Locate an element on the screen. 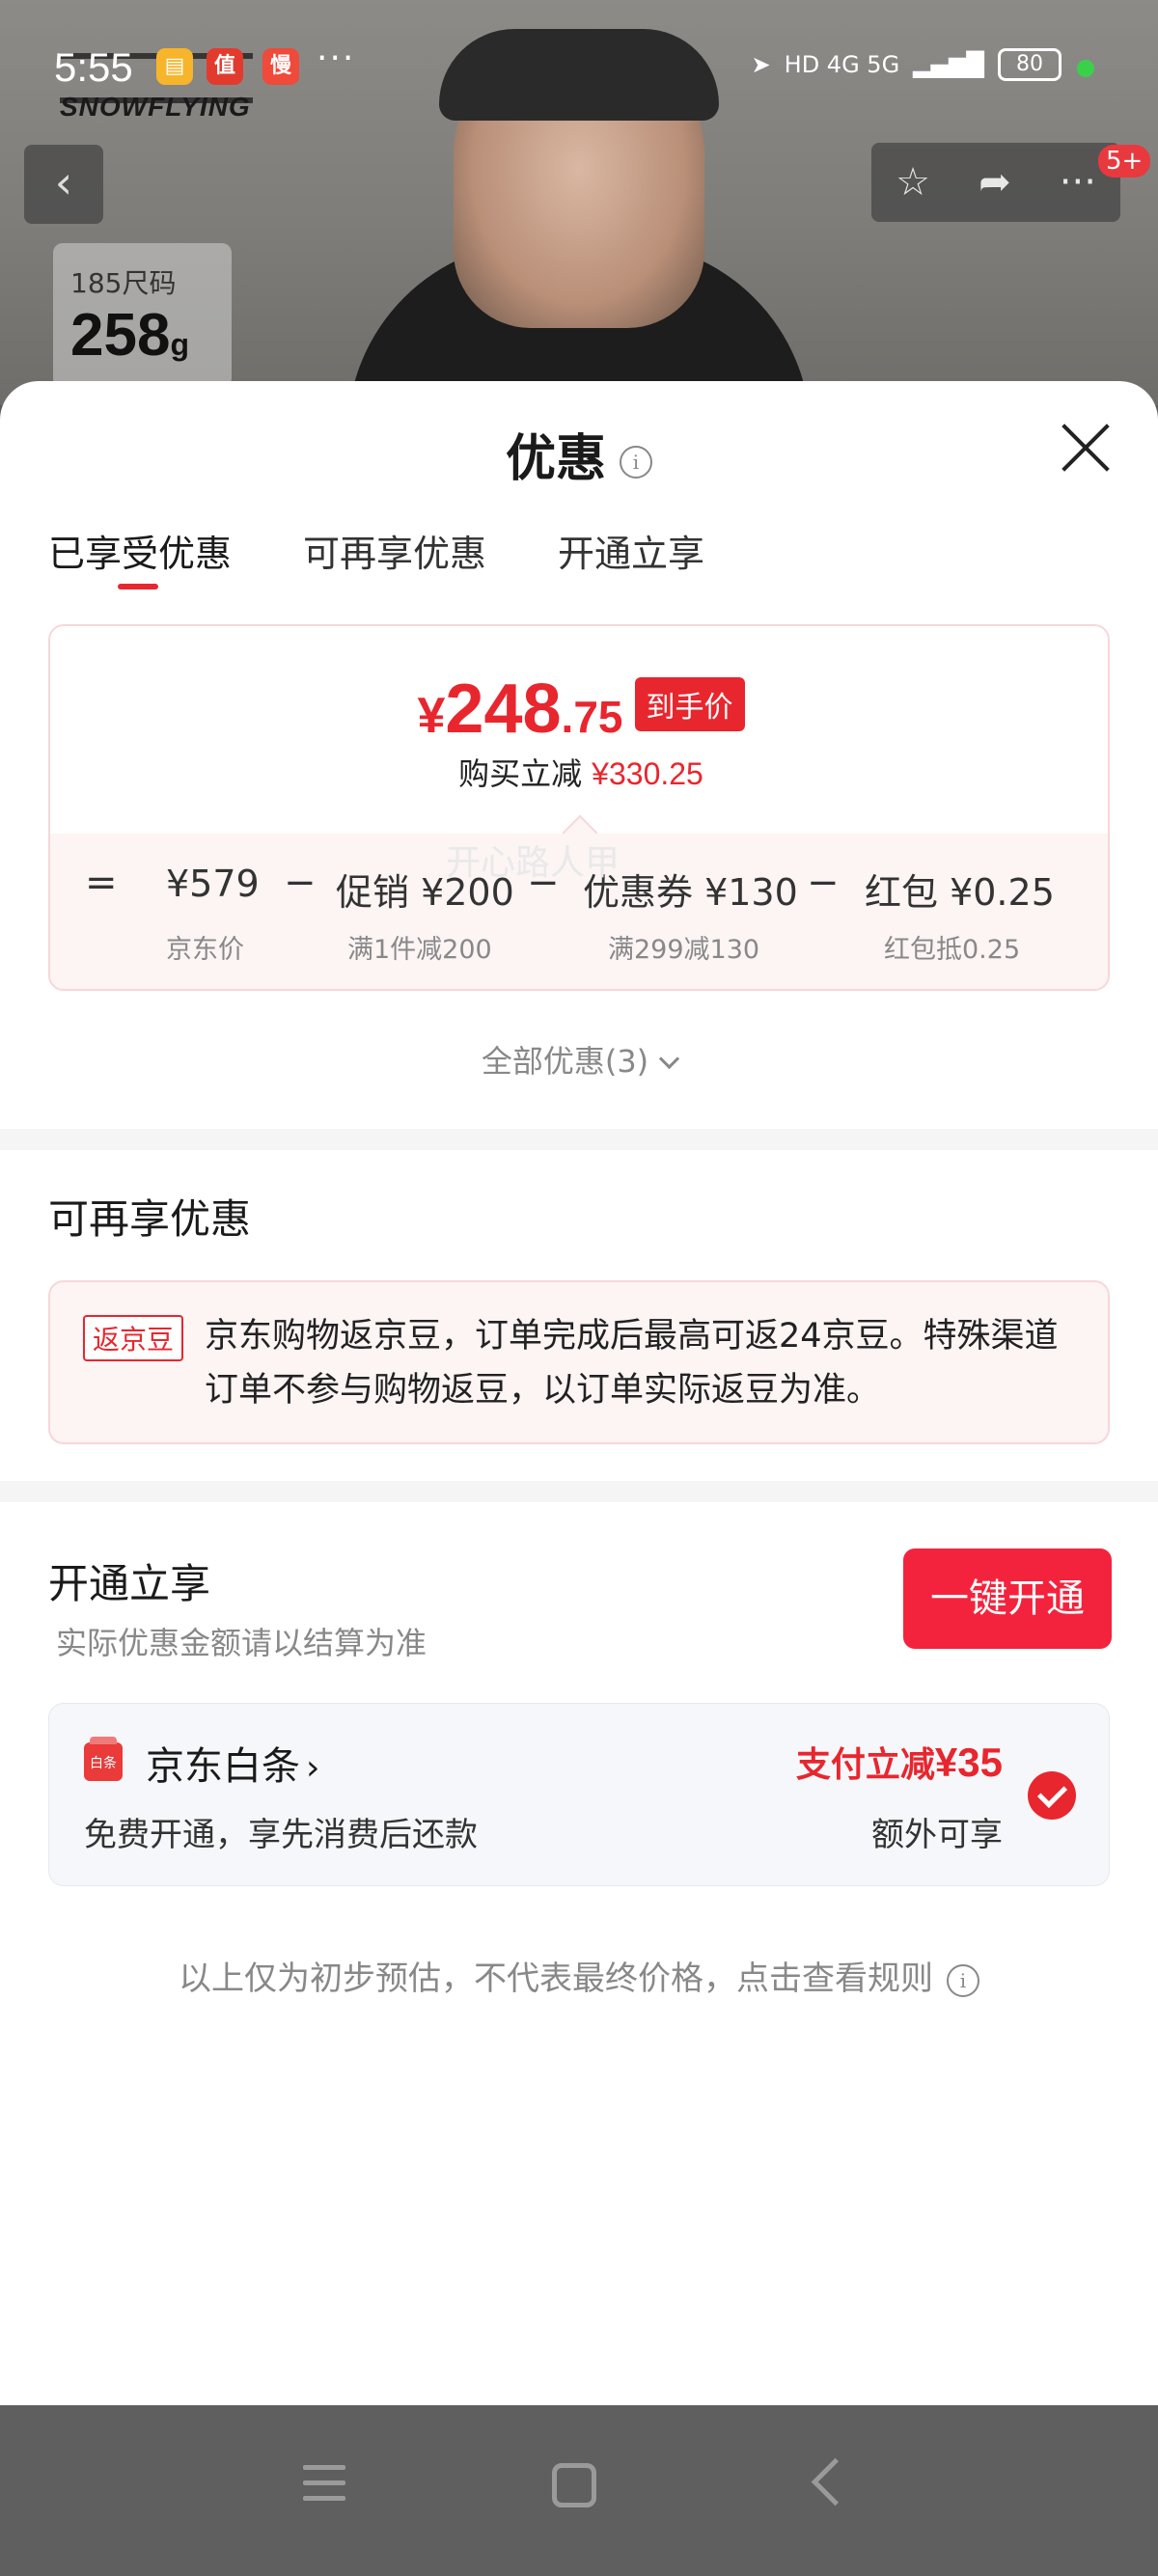 This screenshot has height=2576, width=1158. baitiao-promo: 支付立减¥35 is located at coordinates (899, 1763).